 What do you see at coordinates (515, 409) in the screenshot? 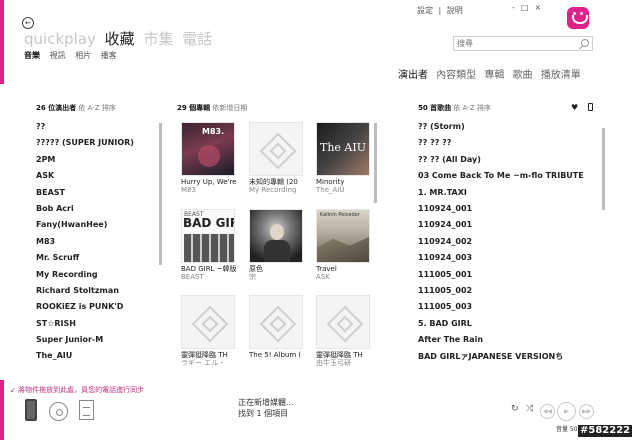
I see `repeat-icon: ↻` at bounding box center [515, 409].